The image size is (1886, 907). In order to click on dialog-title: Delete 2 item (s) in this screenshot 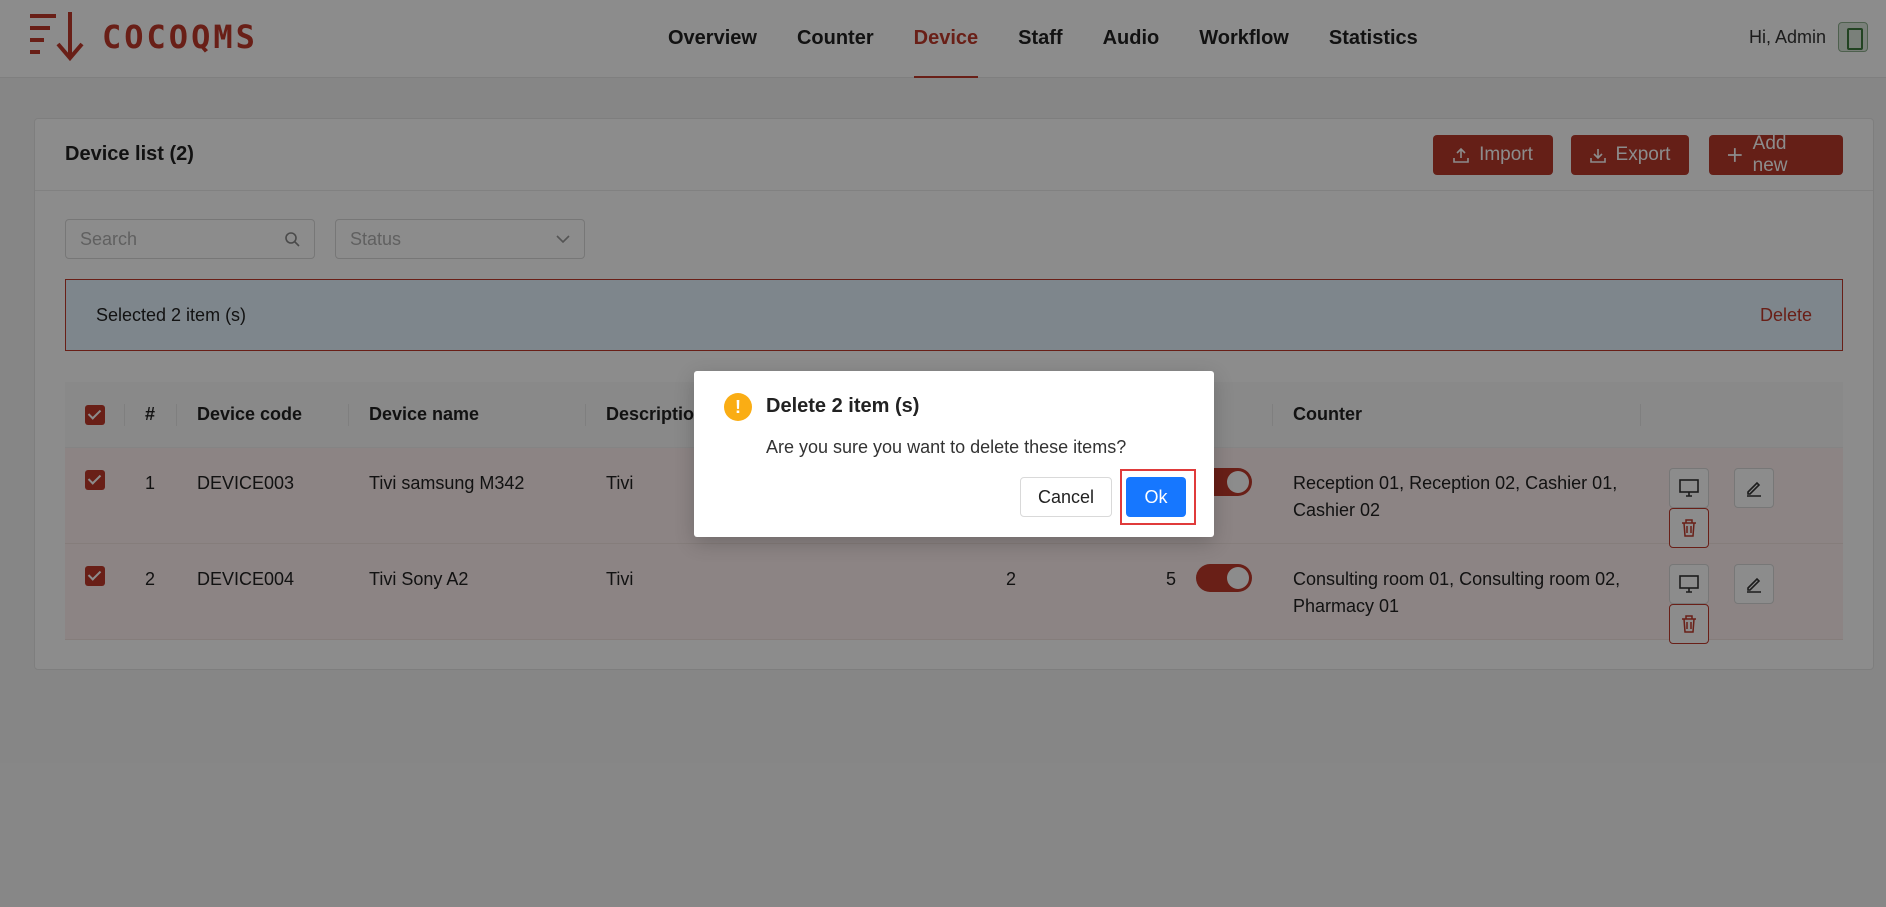, I will do `click(843, 406)`.